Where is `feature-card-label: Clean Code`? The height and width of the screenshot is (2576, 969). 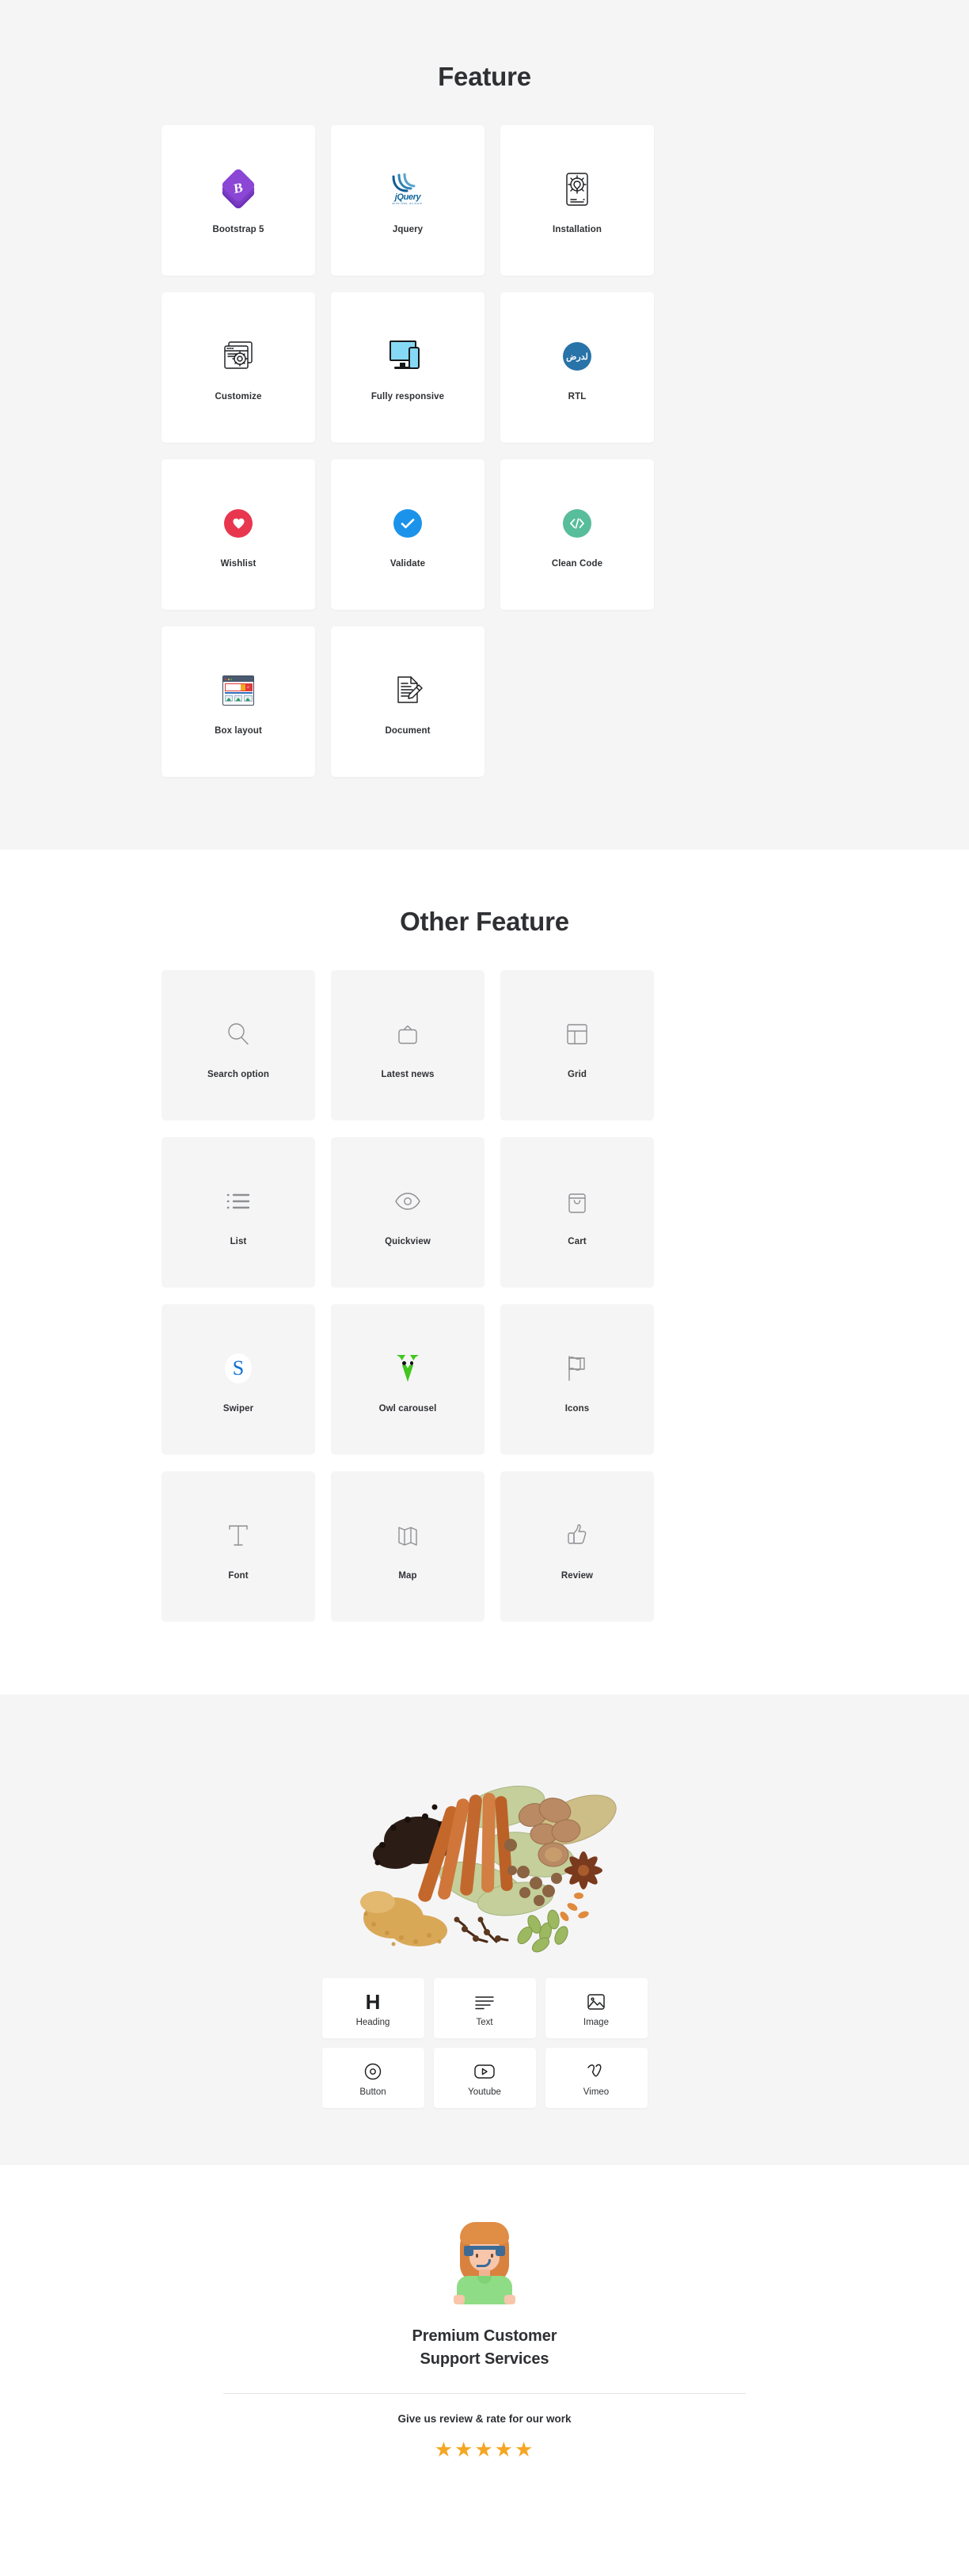 feature-card-label: Clean Code is located at coordinates (577, 564).